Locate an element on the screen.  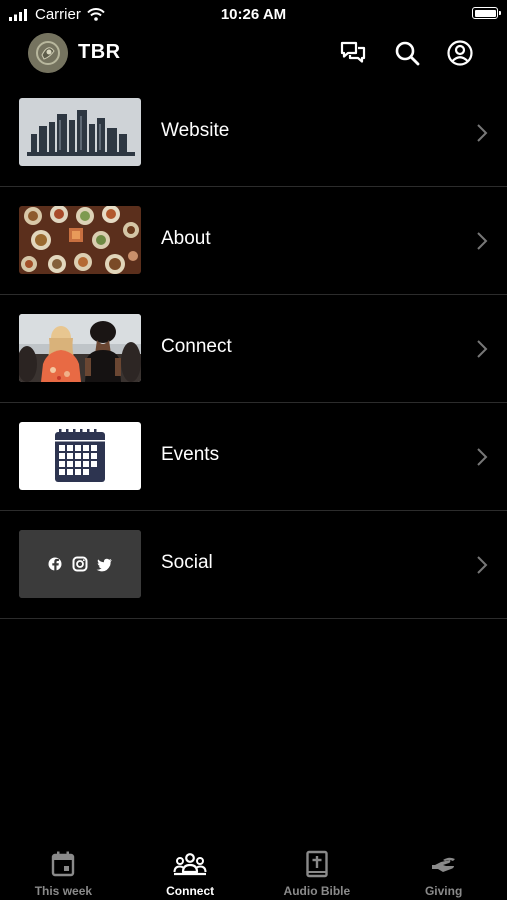
tab-audio-bible: Audio Bible is located at coordinates (317, 871).